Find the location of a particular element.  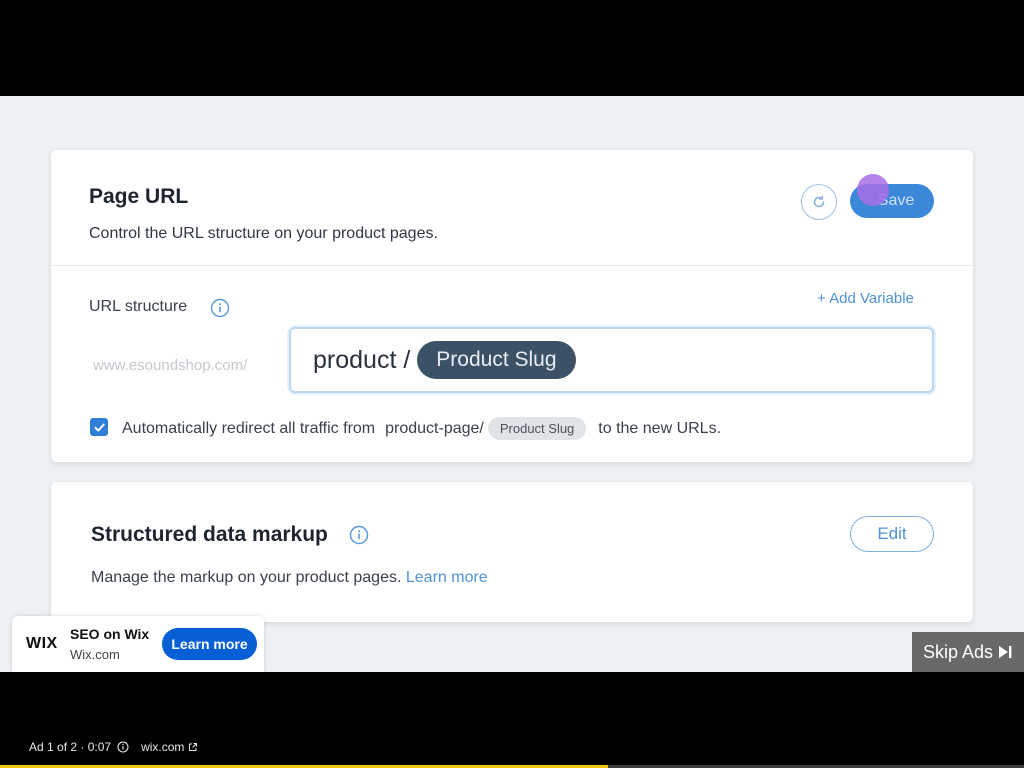

old-url-prefix: product-page/ is located at coordinates (434, 428).